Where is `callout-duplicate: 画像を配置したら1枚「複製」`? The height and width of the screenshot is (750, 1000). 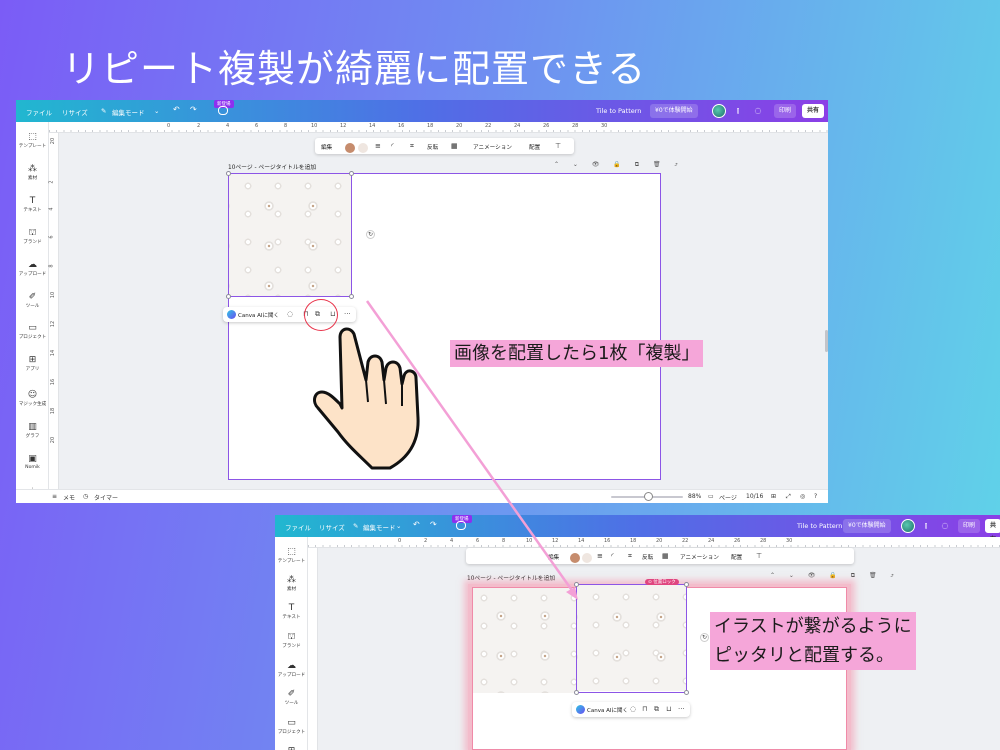
callout-duplicate: 画像を配置したら1枚「複製」 is located at coordinates (577, 353).